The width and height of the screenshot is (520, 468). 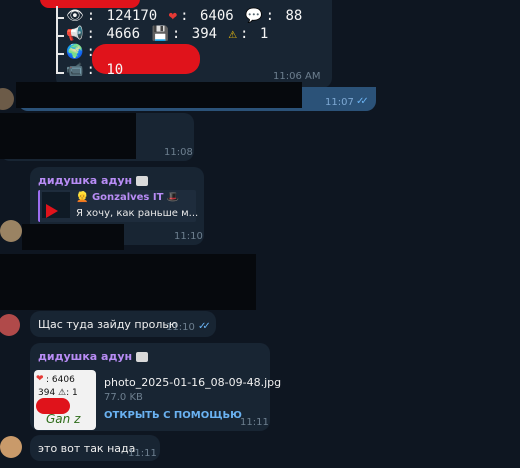 I want to click on redaction-mark, so click(x=90, y=4).